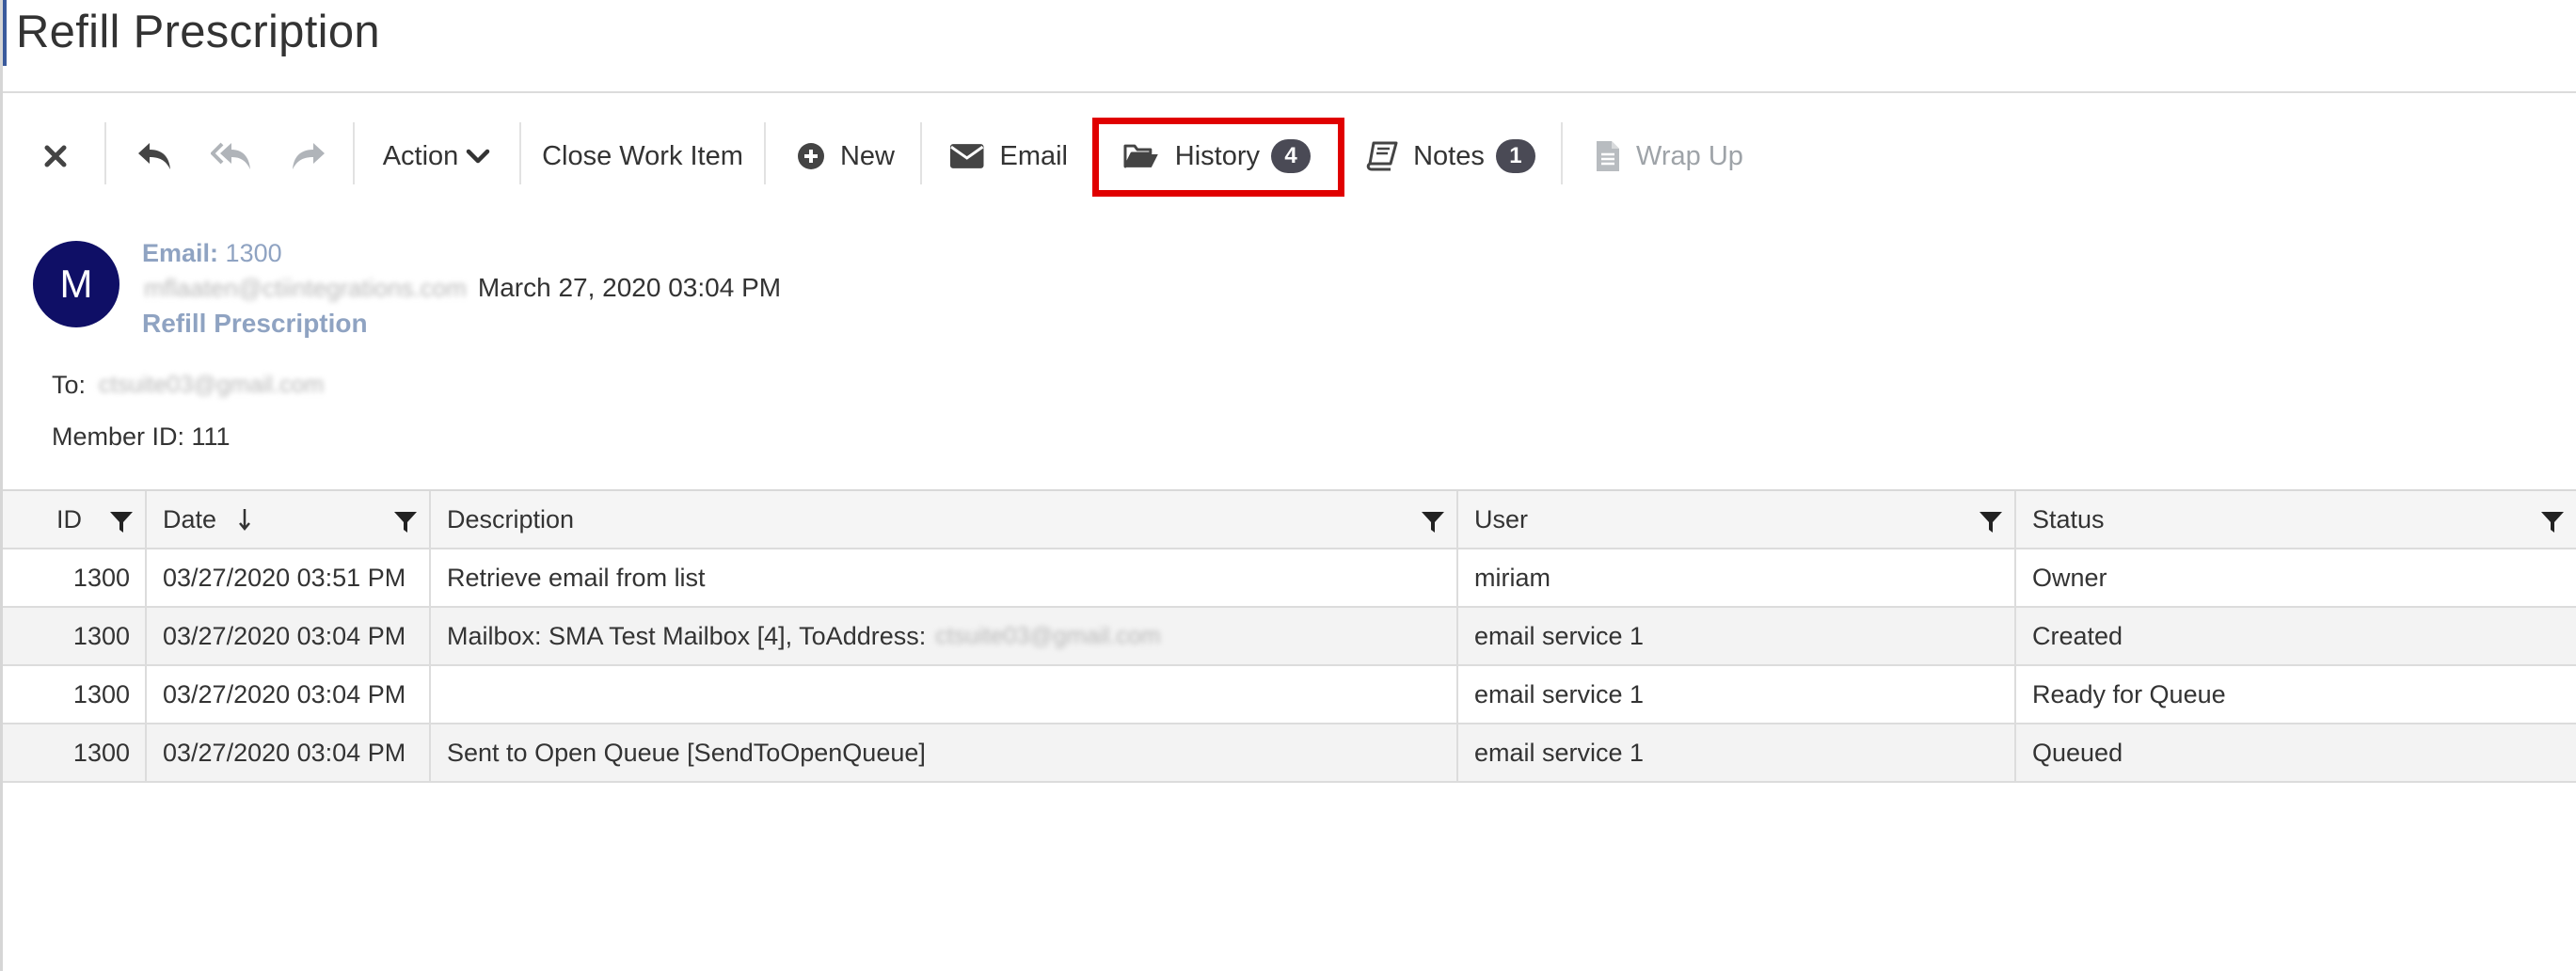 The width and height of the screenshot is (2576, 971). What do you see at coordinates (2077, 752) in the screenshot?
I see `cell-status: Queued` at bounding box center [2077, 752].